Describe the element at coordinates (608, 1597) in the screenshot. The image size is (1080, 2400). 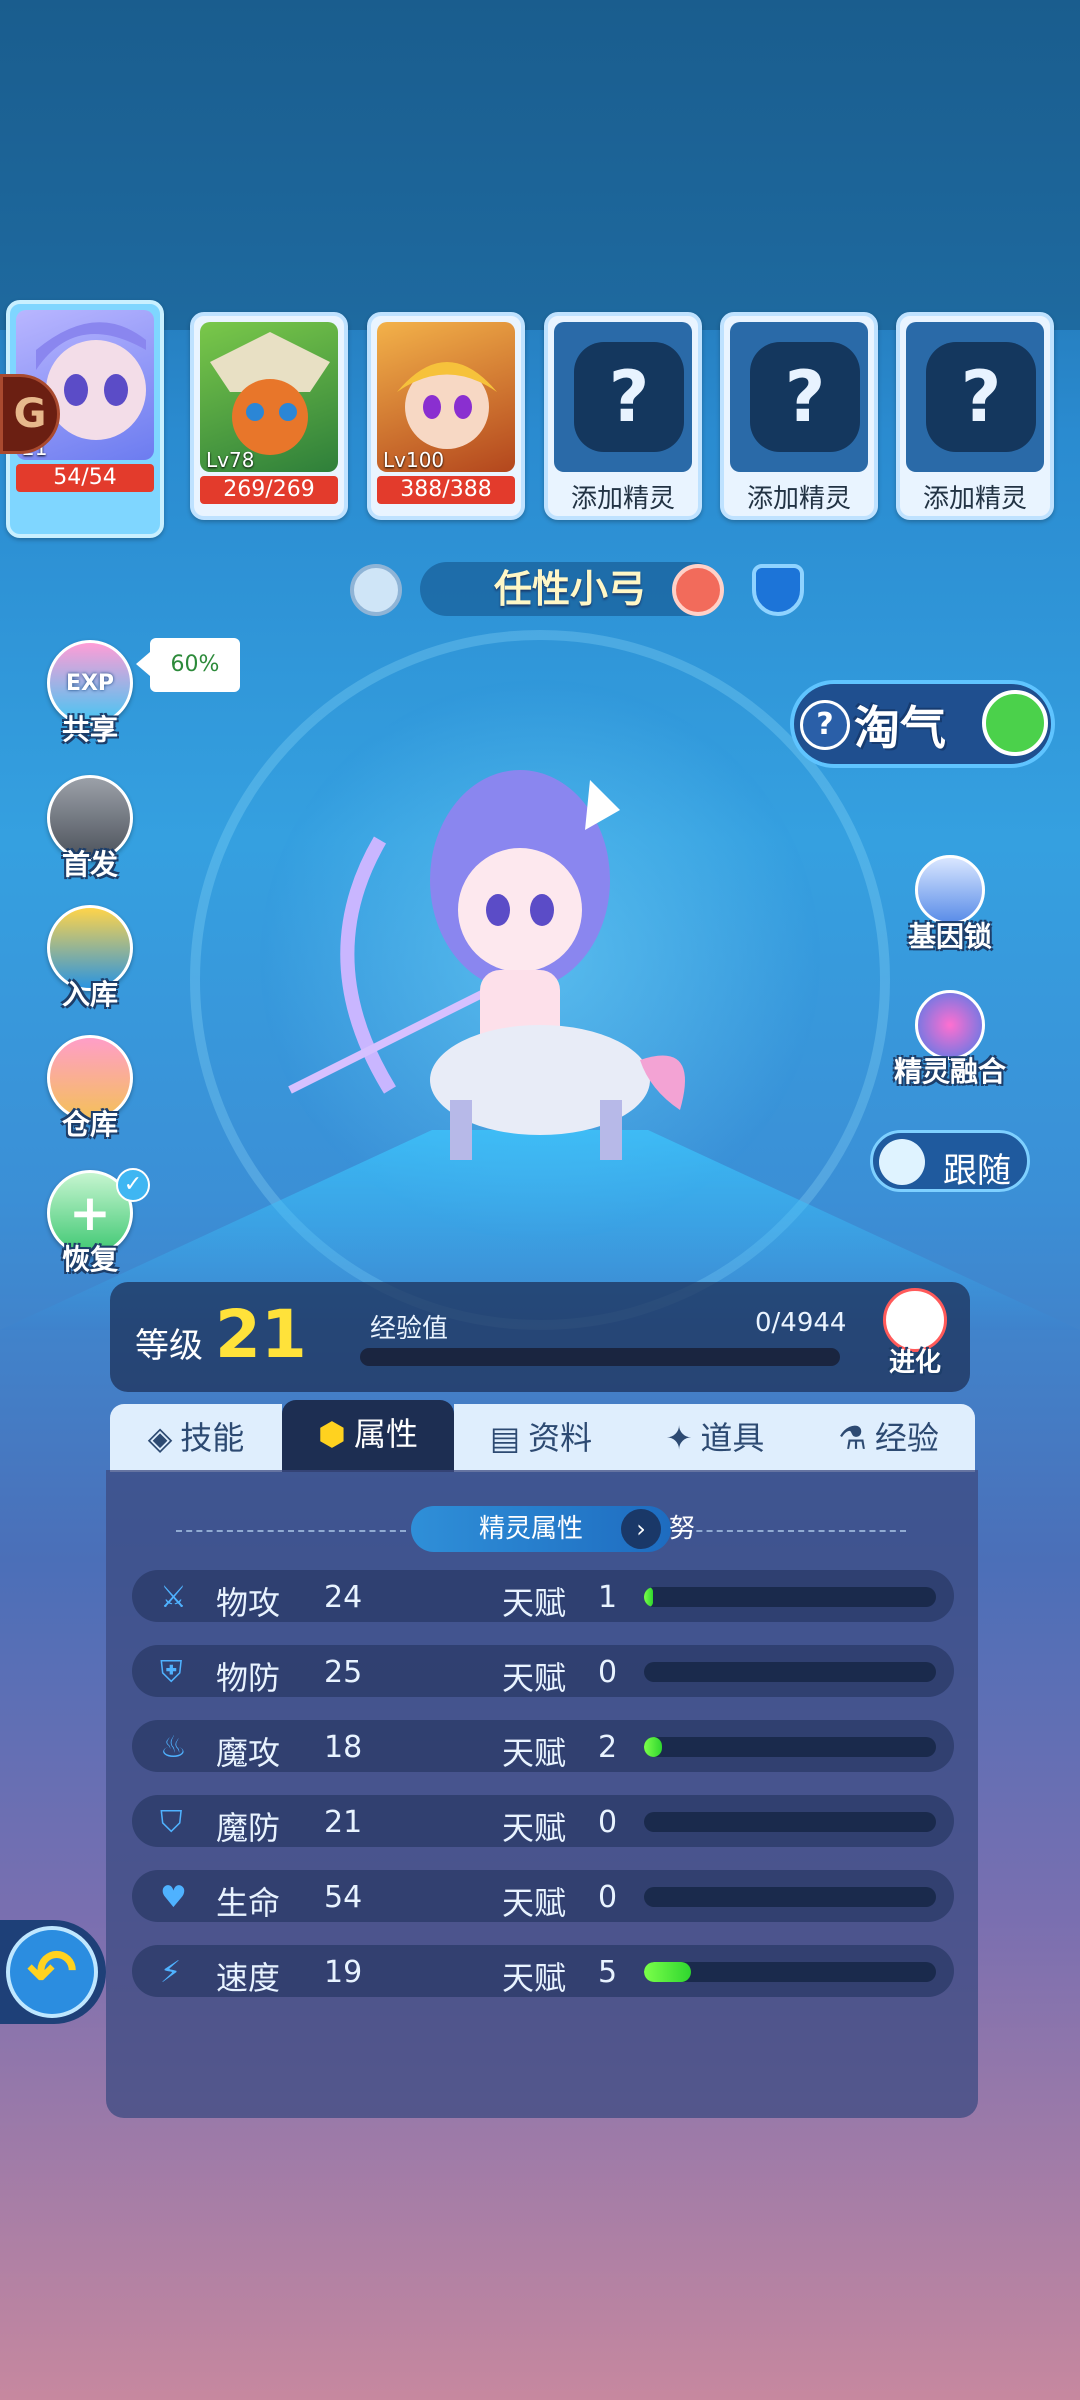
I see `talent-value: 1` at that location.